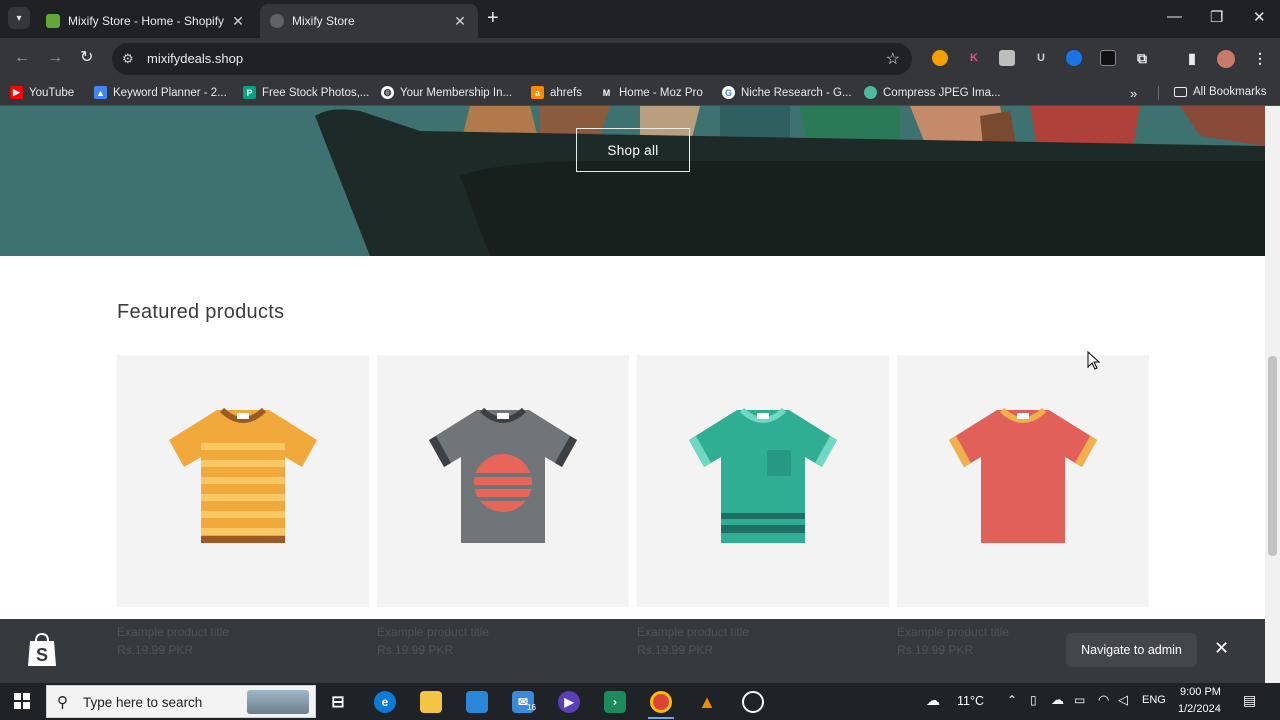 The width and height of the screenshot is (1280, 720). What do you see at coordinates (338, 702) in the screenshot?
I see `task-view-icon: ⊟` at bounding box center [338, 702].